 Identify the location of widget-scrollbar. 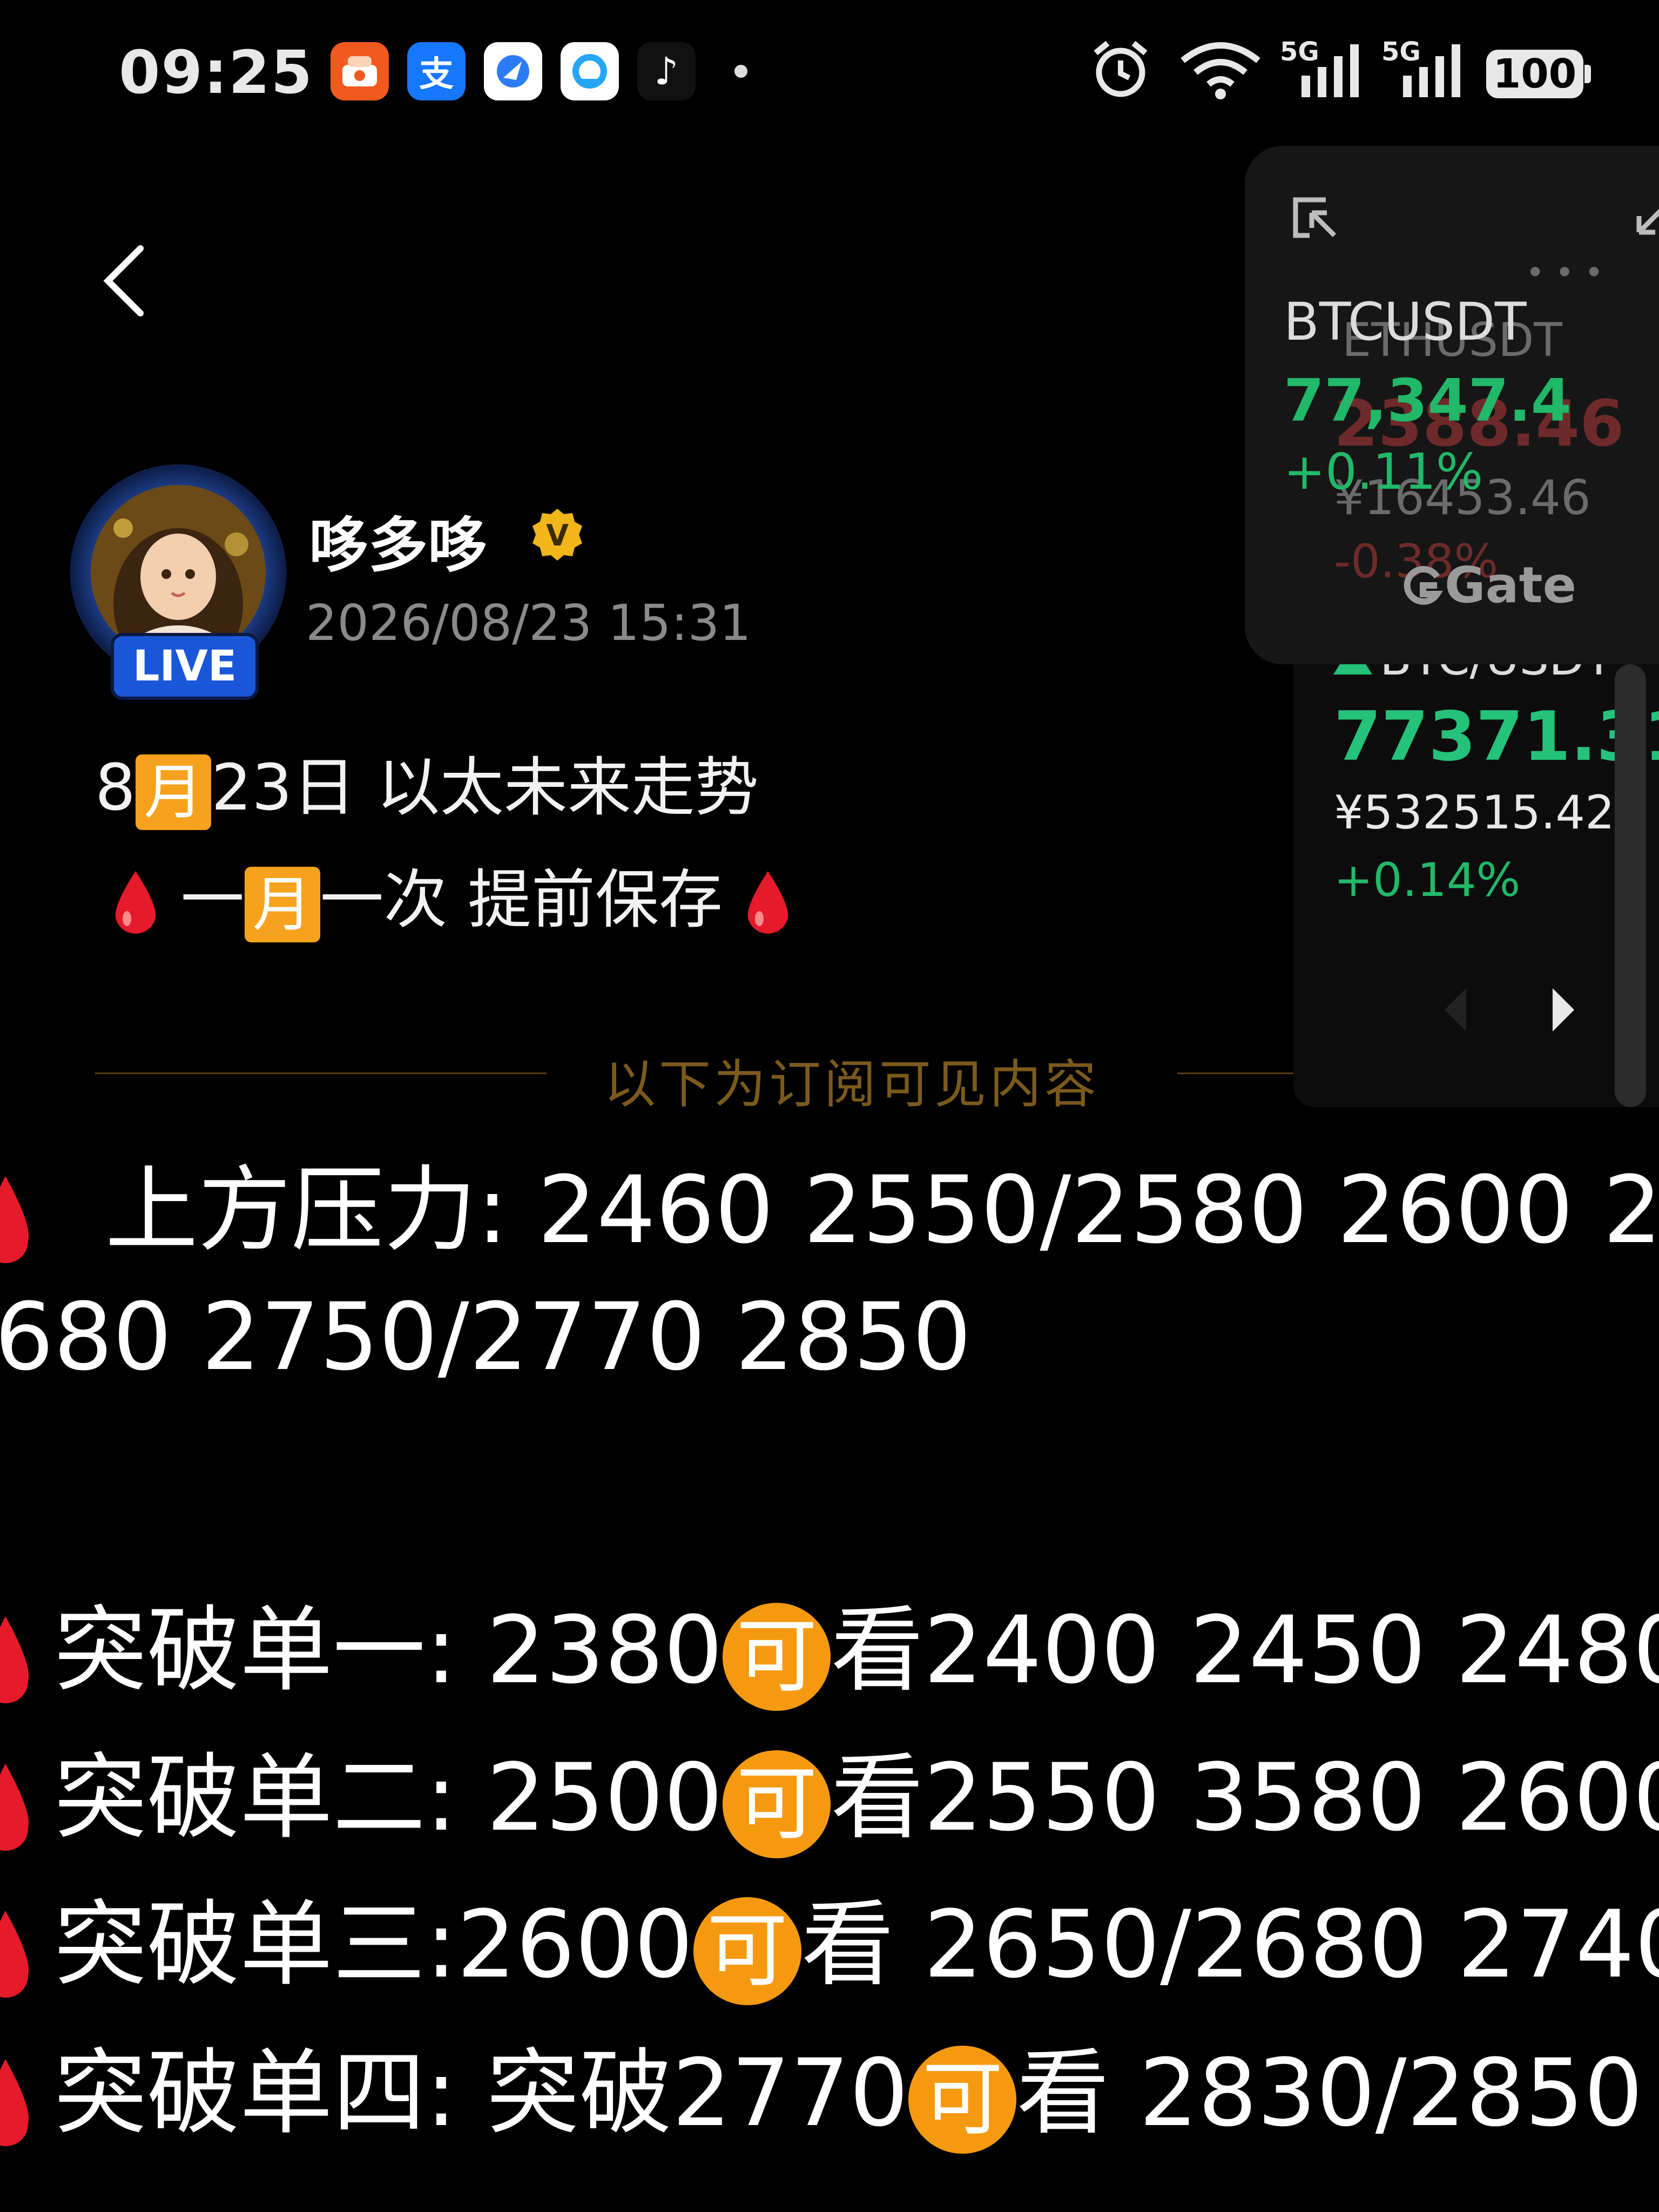
(1630, 885).